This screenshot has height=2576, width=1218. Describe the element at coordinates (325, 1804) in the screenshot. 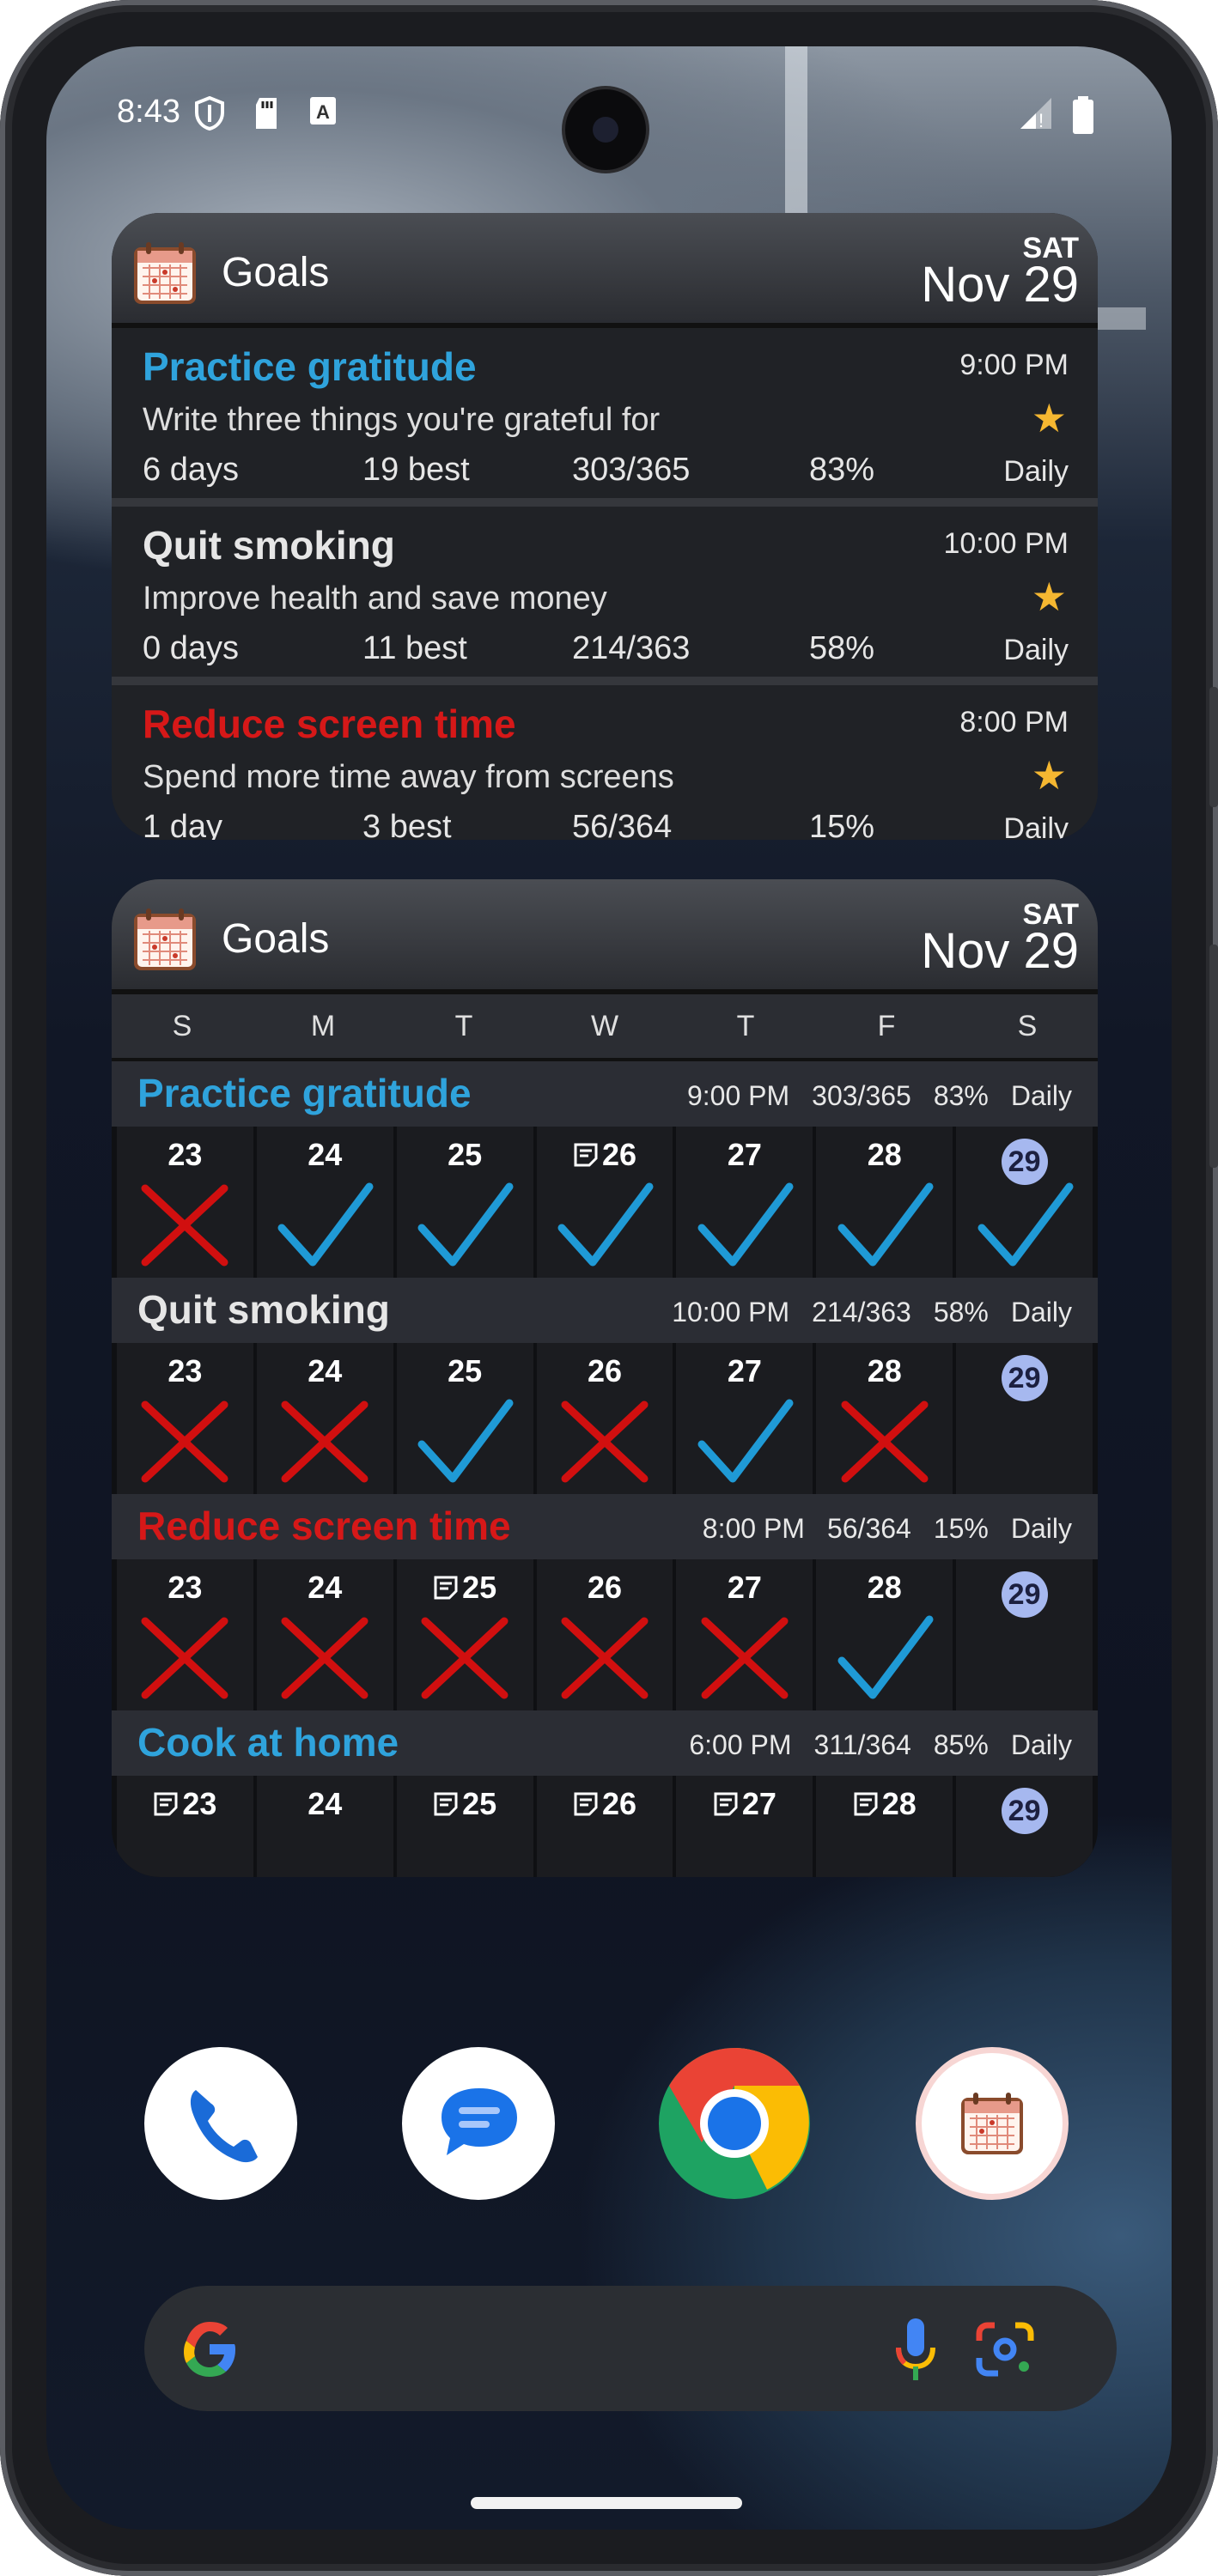

I see `day-number: 24` at that location.